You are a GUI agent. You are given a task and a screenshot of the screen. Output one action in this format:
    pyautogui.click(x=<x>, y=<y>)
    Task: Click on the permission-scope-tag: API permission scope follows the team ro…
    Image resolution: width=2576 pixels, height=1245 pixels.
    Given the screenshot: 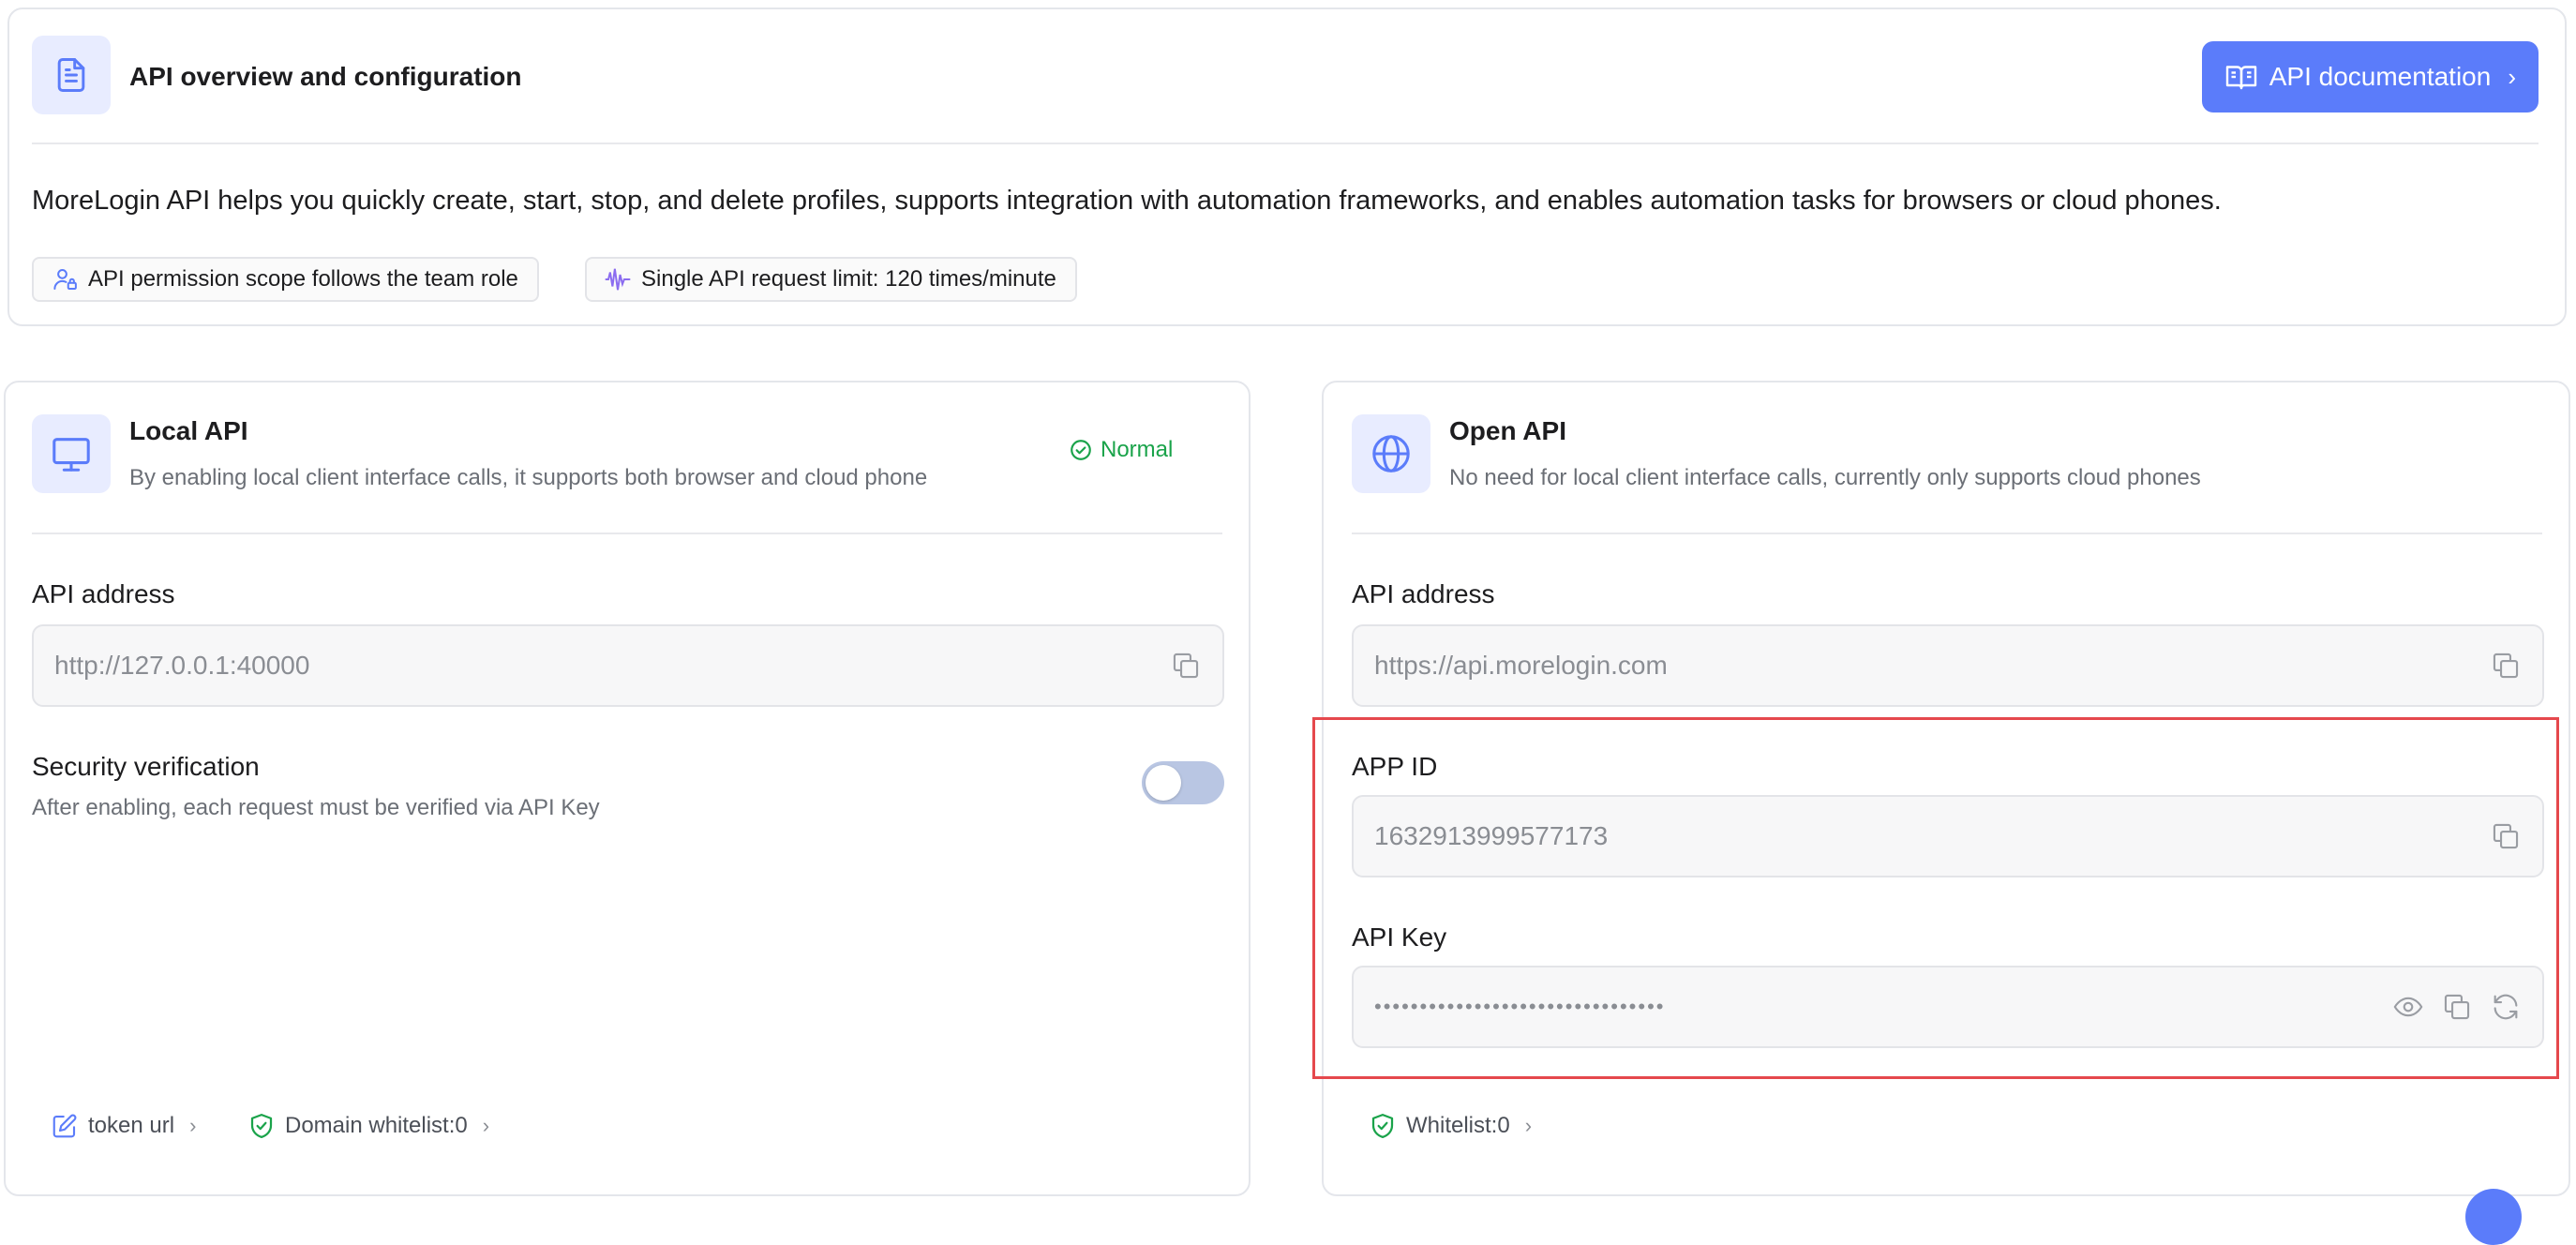 What is the action you would take?
    pyautogui.click(x=285, y=279)
    